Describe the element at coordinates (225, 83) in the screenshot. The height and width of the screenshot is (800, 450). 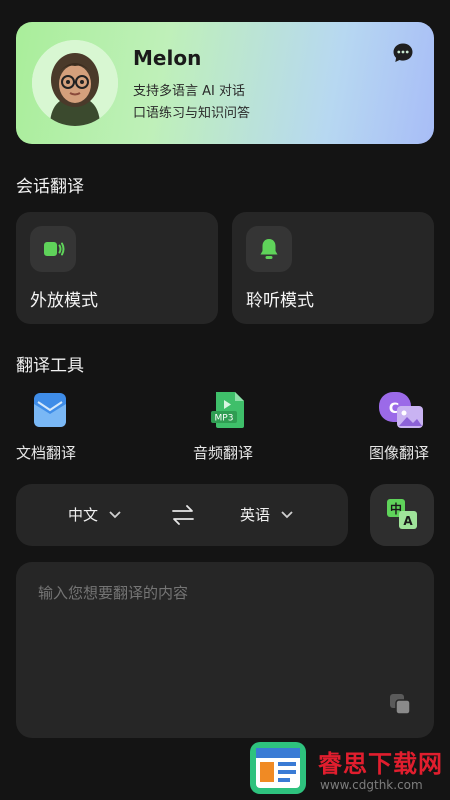
I see `profile-card: Melon 支持多语言 AI 对话 口语练习与知识问答` at that location.